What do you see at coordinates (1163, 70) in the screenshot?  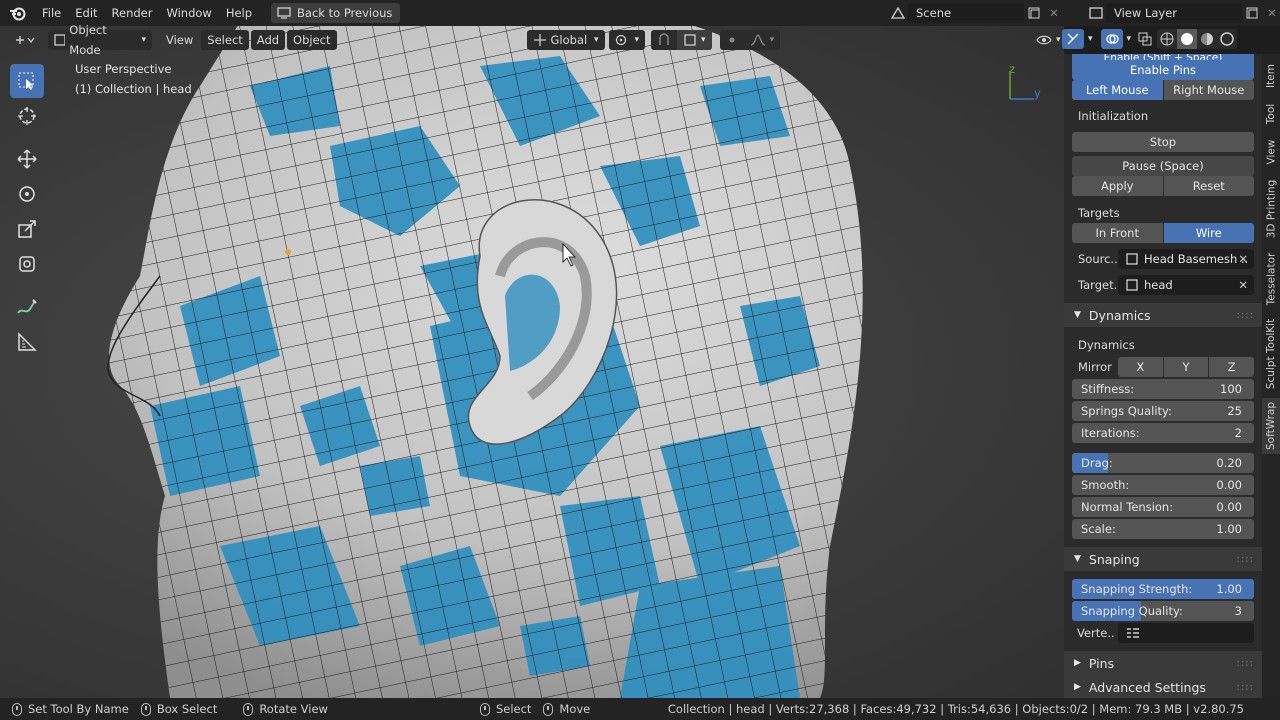 I see `enable-pins-button: Enable Pins` at bounding box center [1163, 70].